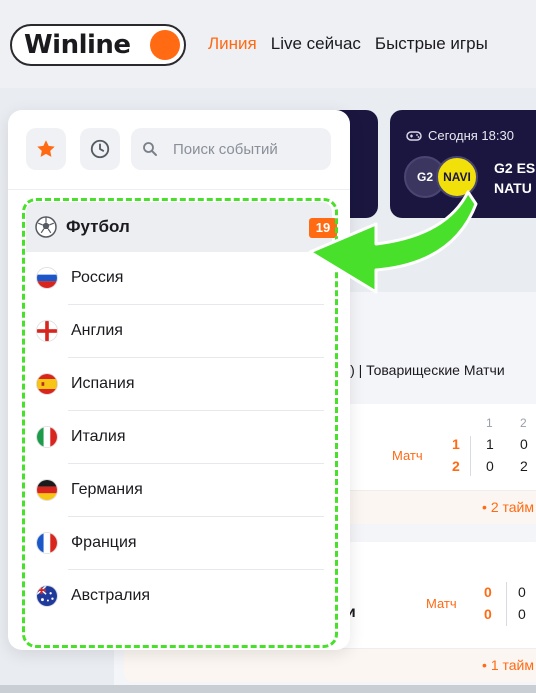 This screenshot has width=536, height=693. What do you see at coordinates (165, 45) in the screenshot?
I see `logo-dot-icon` at bounding box center [165, 45].